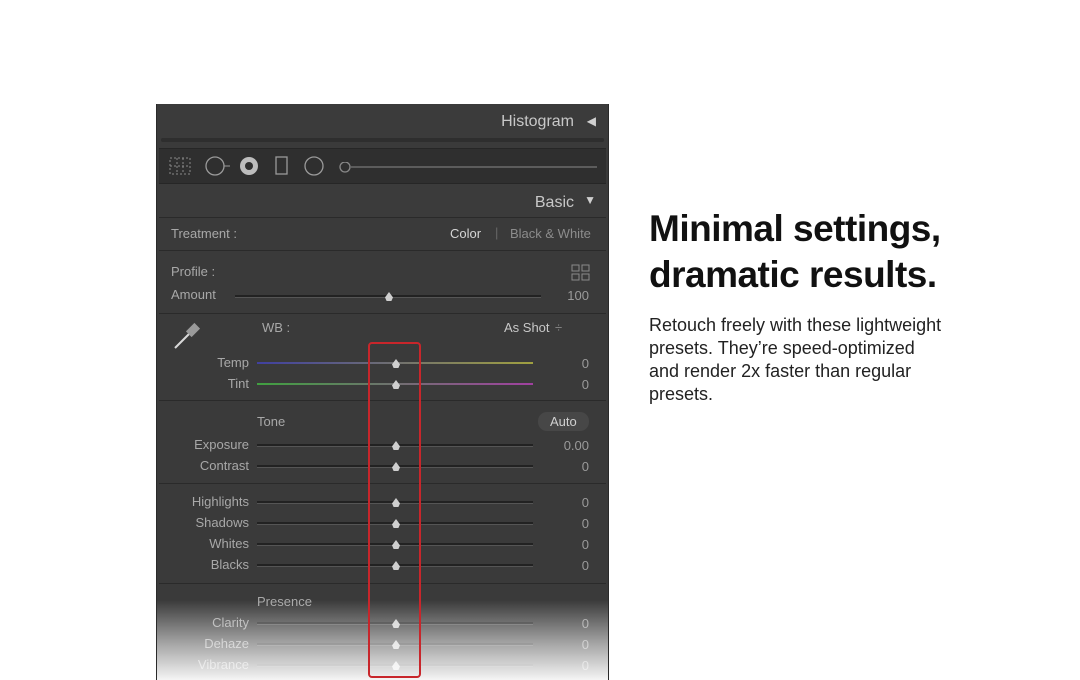 Image resolution: width=1080 pixels, height=680 pixels. What do you see at coordinates (564, 523) in the screenshot?
I see `shadows-value: 0` at bounding box center [564, 523].